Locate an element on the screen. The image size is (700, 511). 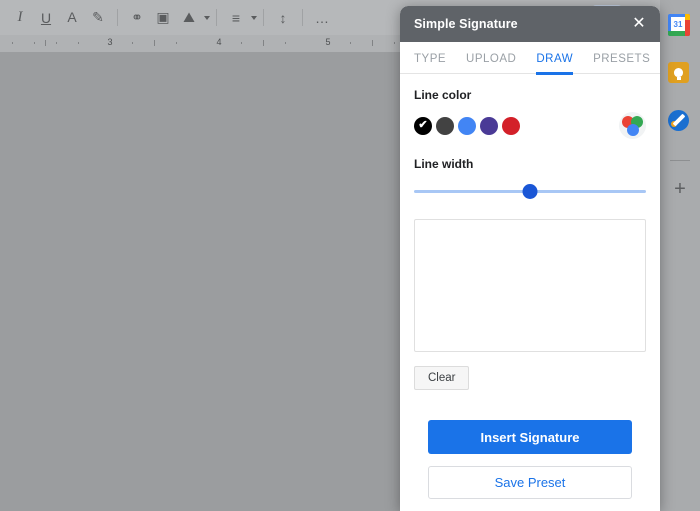
dialog-footer: Insert Signature Save Preset is located at coordinates (530, 465).